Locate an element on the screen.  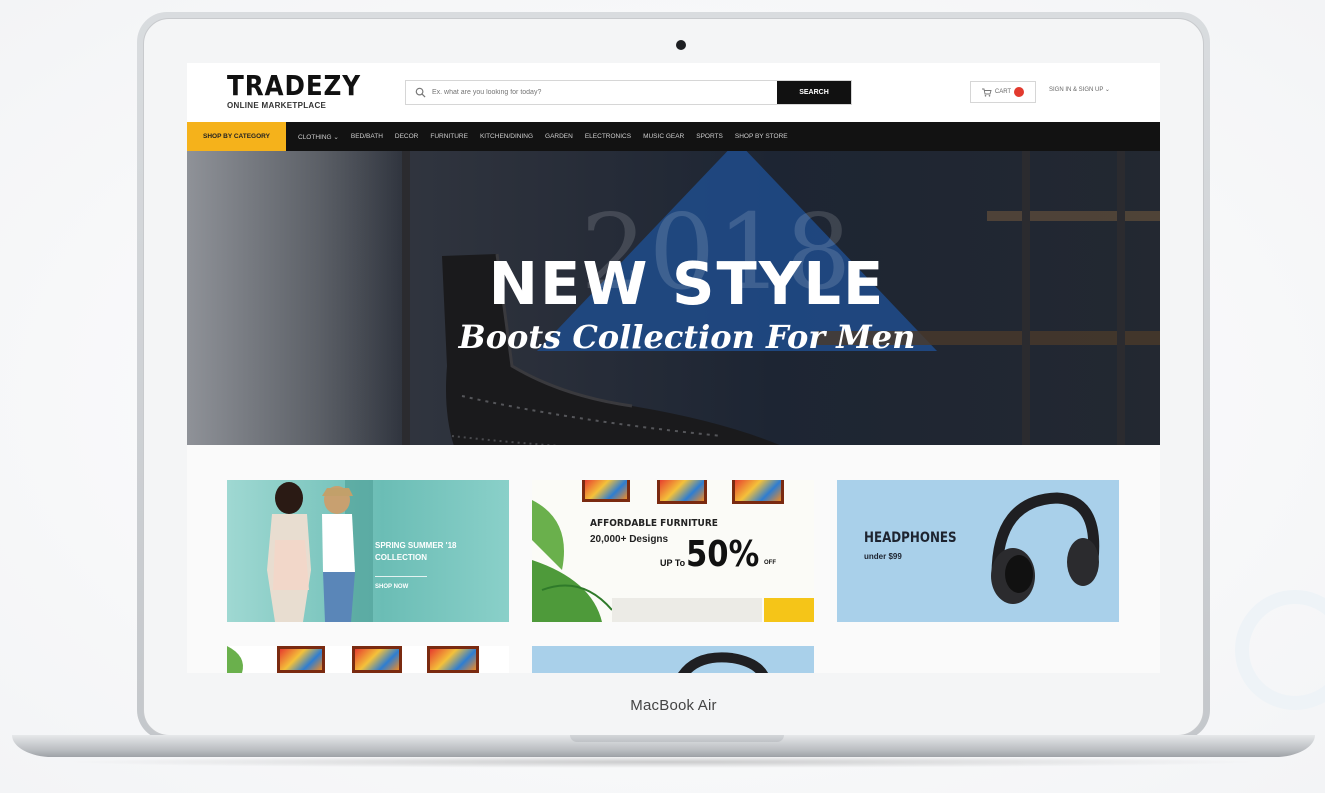
promo-furniture-secondary is located at coordinates (368, 659).